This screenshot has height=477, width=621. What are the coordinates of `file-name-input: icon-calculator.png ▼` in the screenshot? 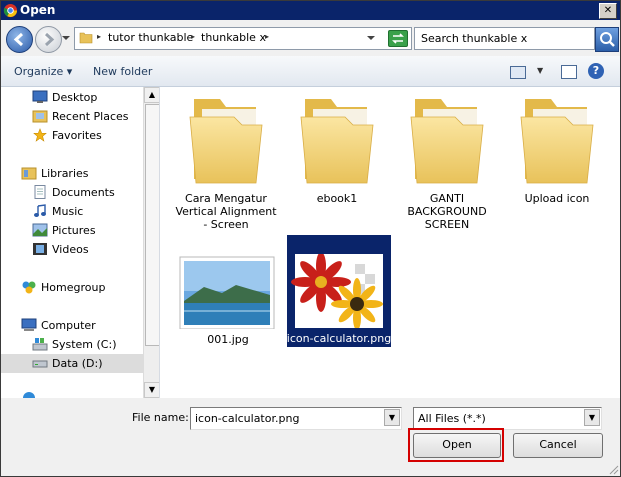 It's located at (296, 418).